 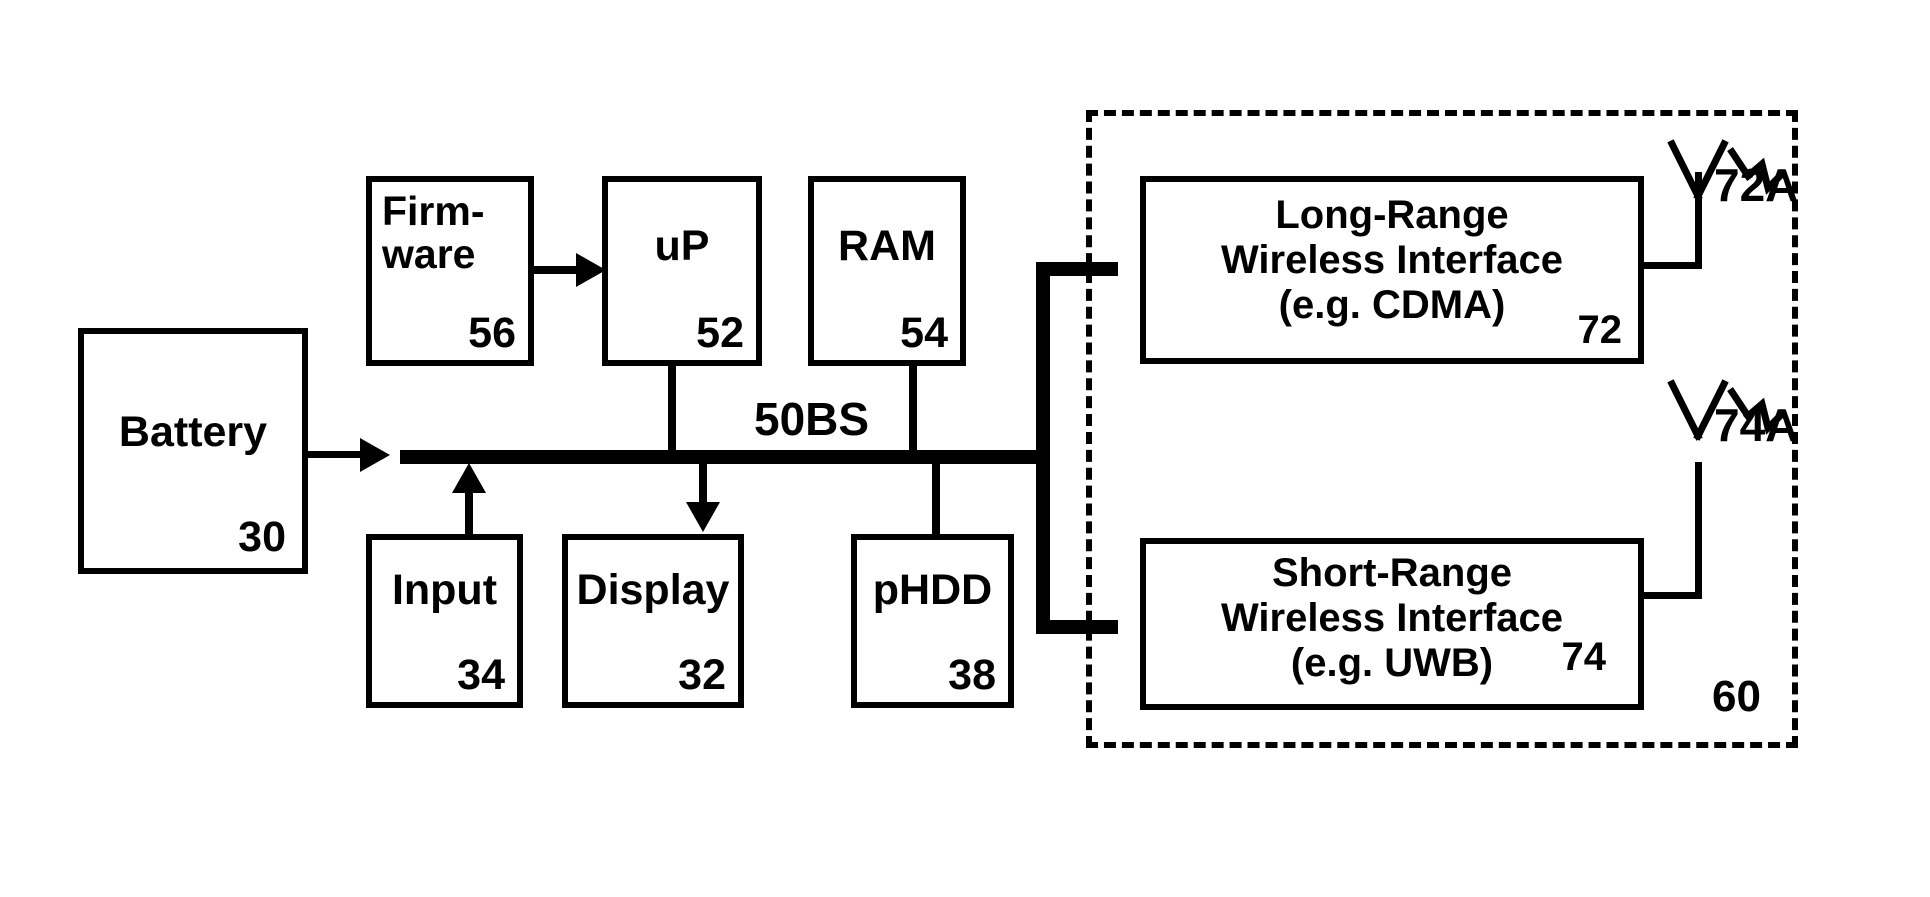 I want to click on firmware-block: Firm- ware 56, so click(x=450, y=271).